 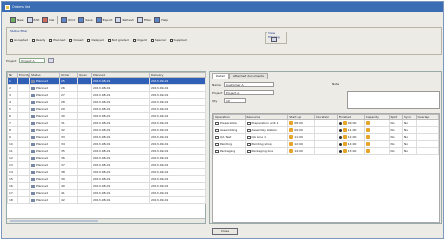 I want to click on horizontal-scrollbar, so click(x=106, y=220).